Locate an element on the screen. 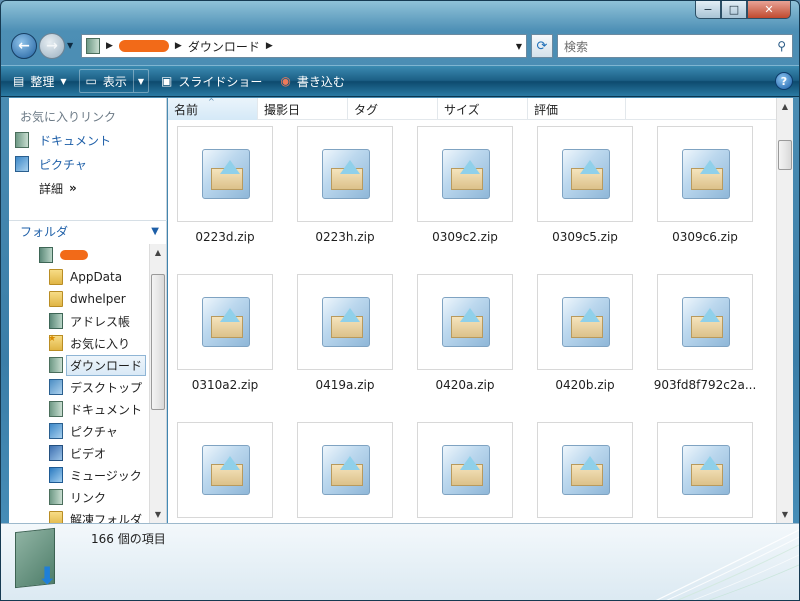 This screenshot has height=601, width=800. file-item: 0310a2.zip is located at coordinates (229, 330).